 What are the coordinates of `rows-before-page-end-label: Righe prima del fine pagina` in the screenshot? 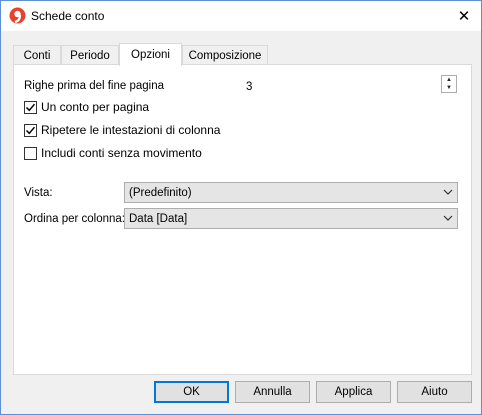 It's located at (94, 86).